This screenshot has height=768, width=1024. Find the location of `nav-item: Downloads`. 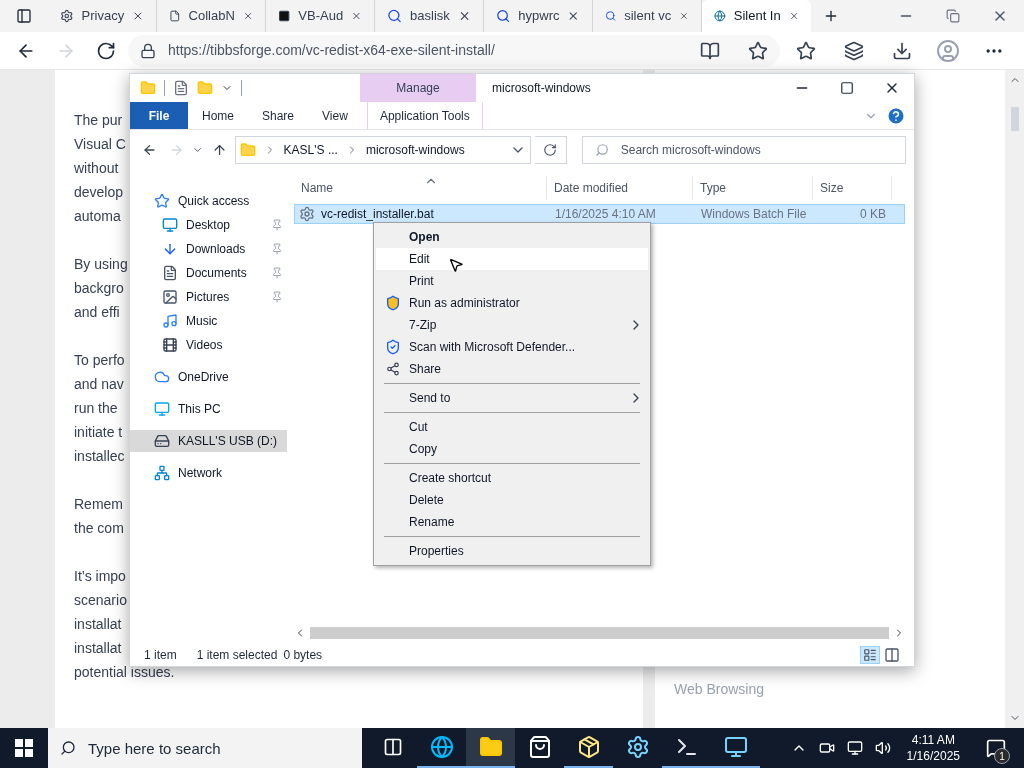

nav-item: Downloads is located at coordinates (208, 249).